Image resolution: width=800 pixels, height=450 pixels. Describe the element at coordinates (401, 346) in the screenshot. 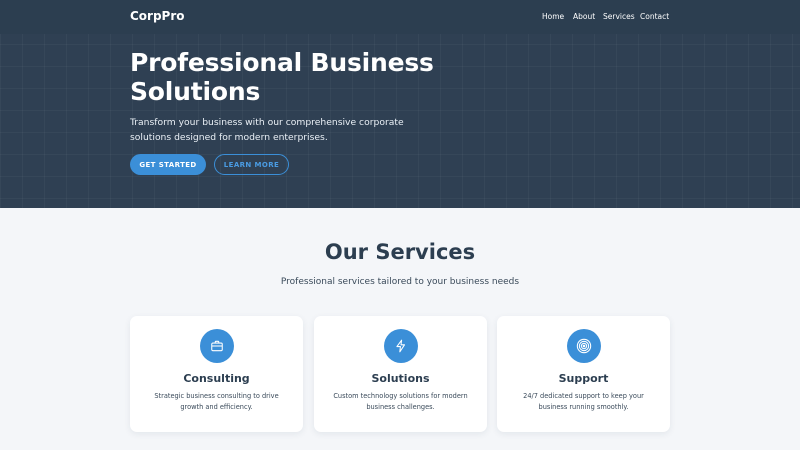

I see `lightning-icon` at that location.